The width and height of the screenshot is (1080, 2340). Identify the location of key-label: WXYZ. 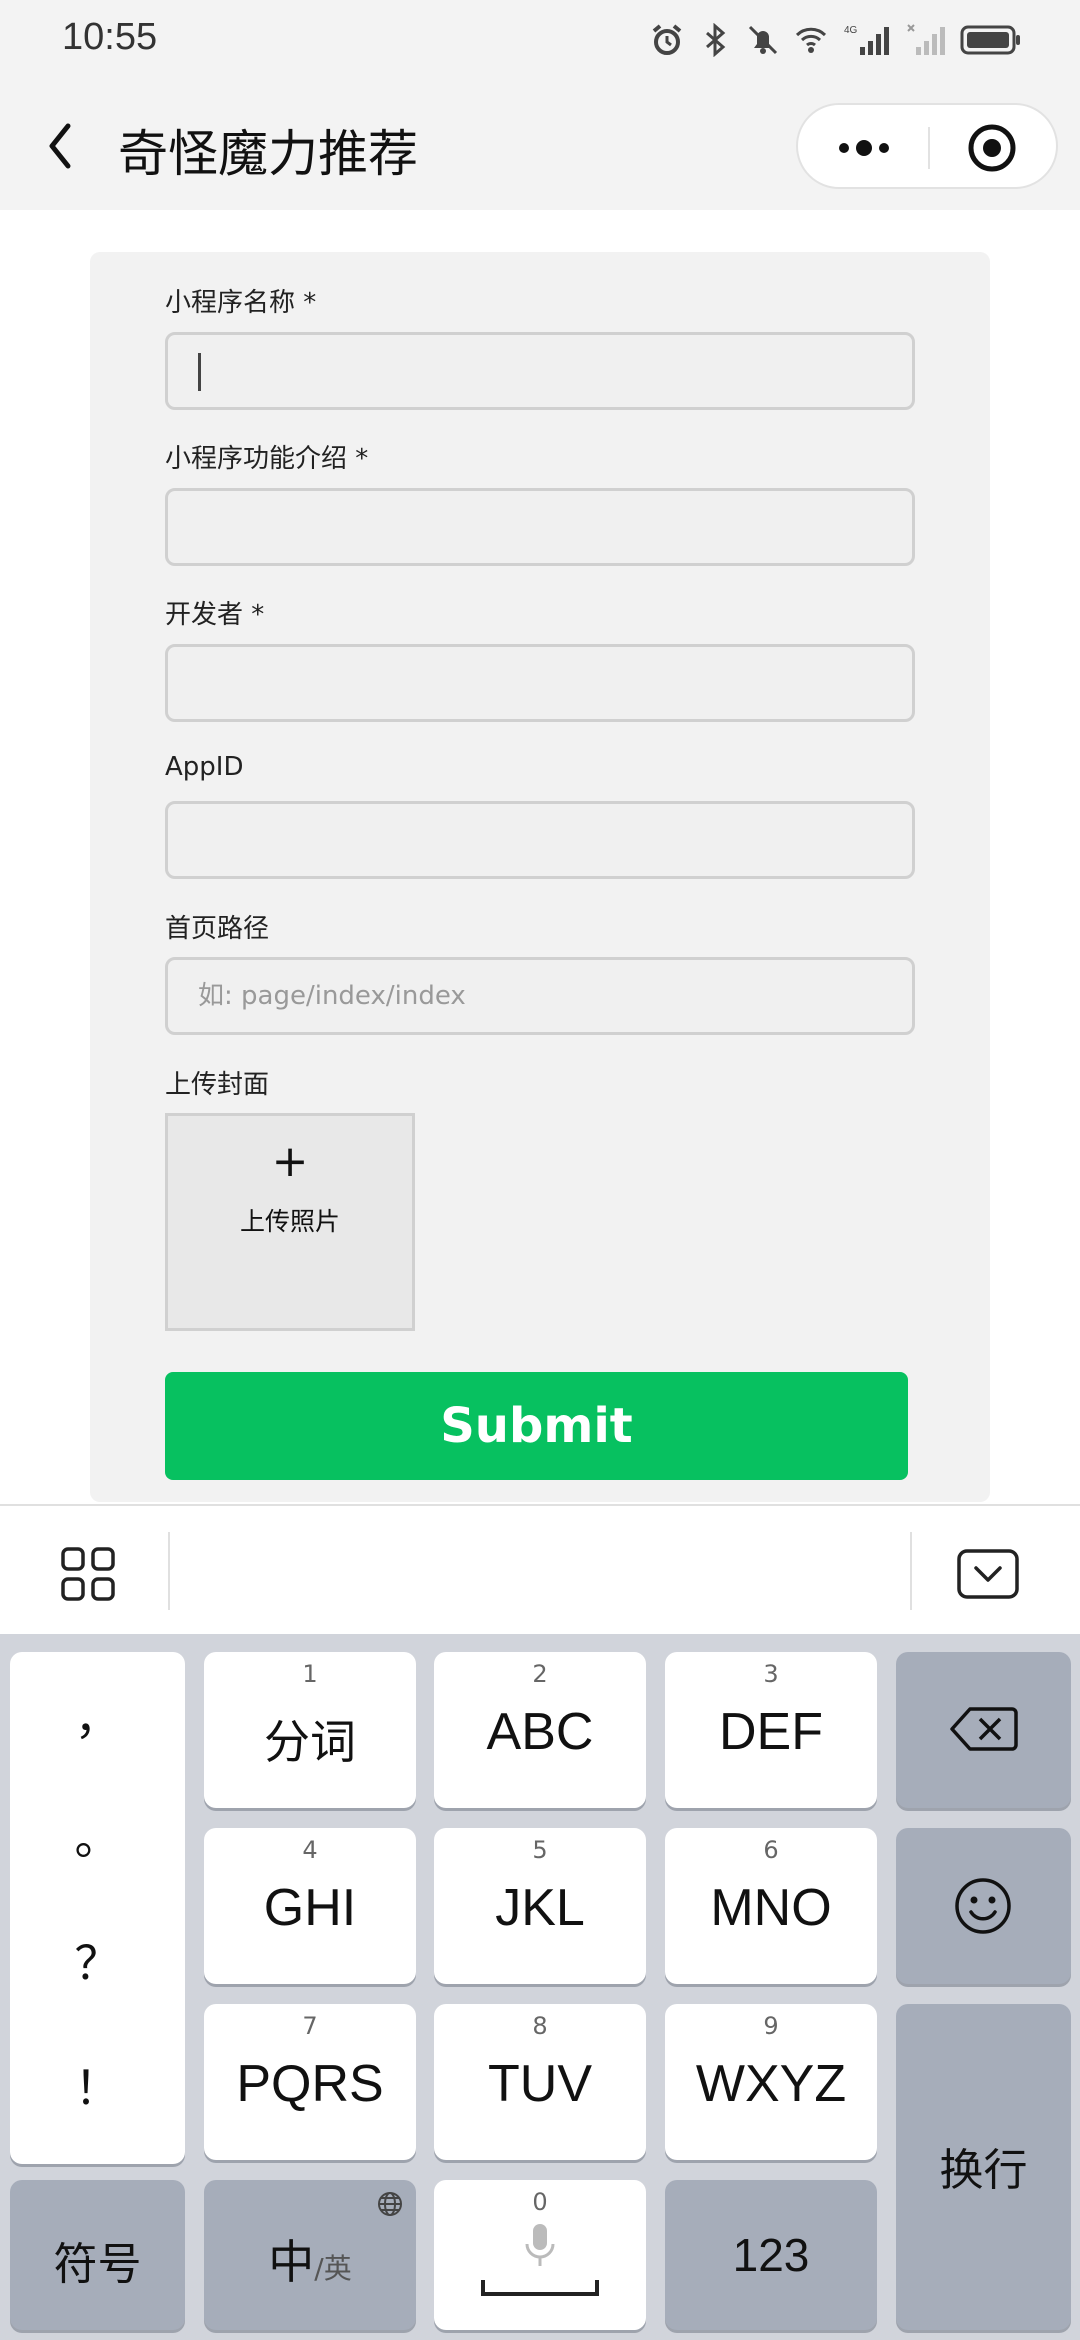
(771, 2084).